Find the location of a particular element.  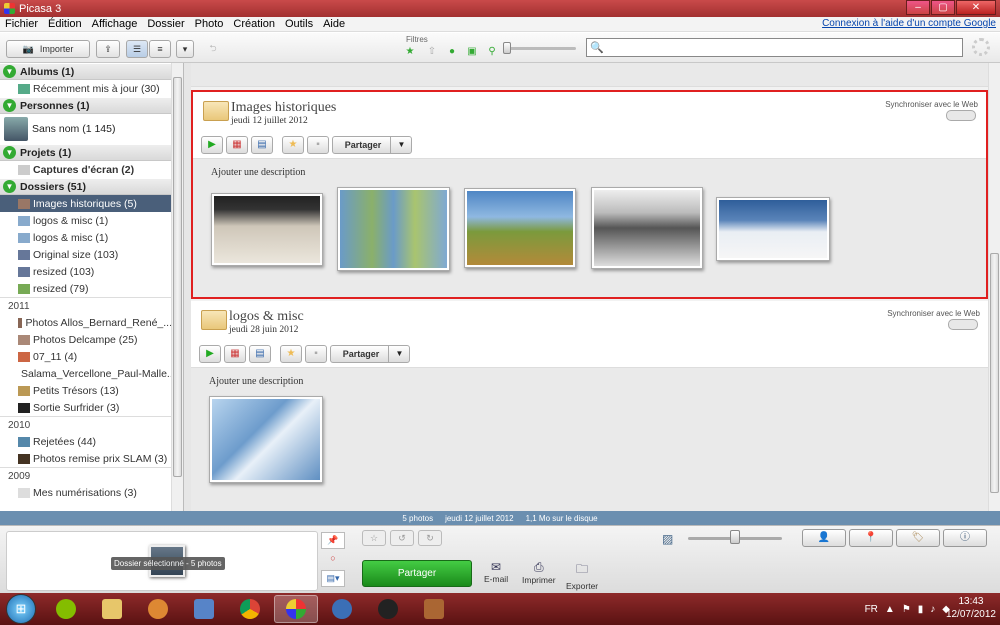

sidebar-item-mes-numerisations: Mes numérisations (3) is located at coordinates (86, 492).